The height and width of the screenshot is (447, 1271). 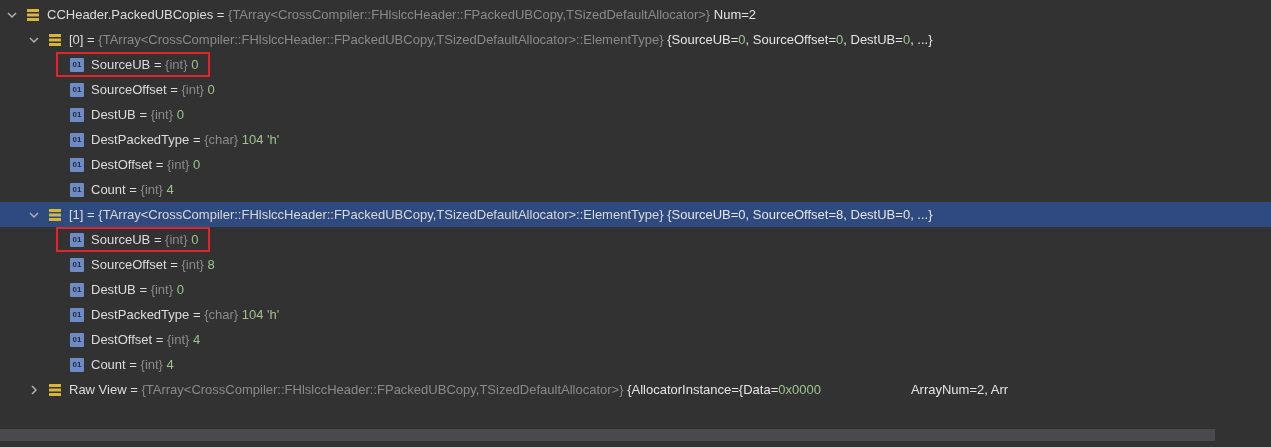 What do you see at coordinates (539, 389) in the screenshot?
I see `variable-text: Raw View = {TArray<CrossCompiler::FHlslccHeader::FPackedUBCopy,TSizedDefaultAllocator>} {AllocatorInstance={Data=0x0000 ArrayNum=2, Arr` at bounding box center [539, 389].